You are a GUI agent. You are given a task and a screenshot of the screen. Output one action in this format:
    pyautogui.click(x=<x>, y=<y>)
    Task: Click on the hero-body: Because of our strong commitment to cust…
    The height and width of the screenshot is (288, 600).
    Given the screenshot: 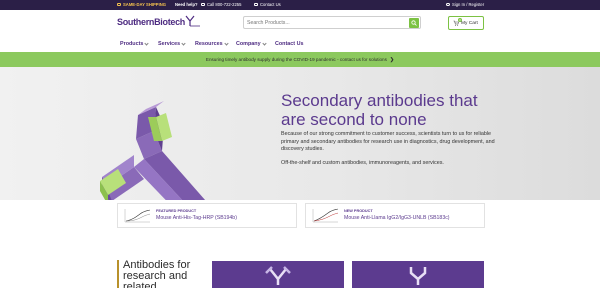 What is the action you would take?
    pyautogui.click(x=388, y=142)
    